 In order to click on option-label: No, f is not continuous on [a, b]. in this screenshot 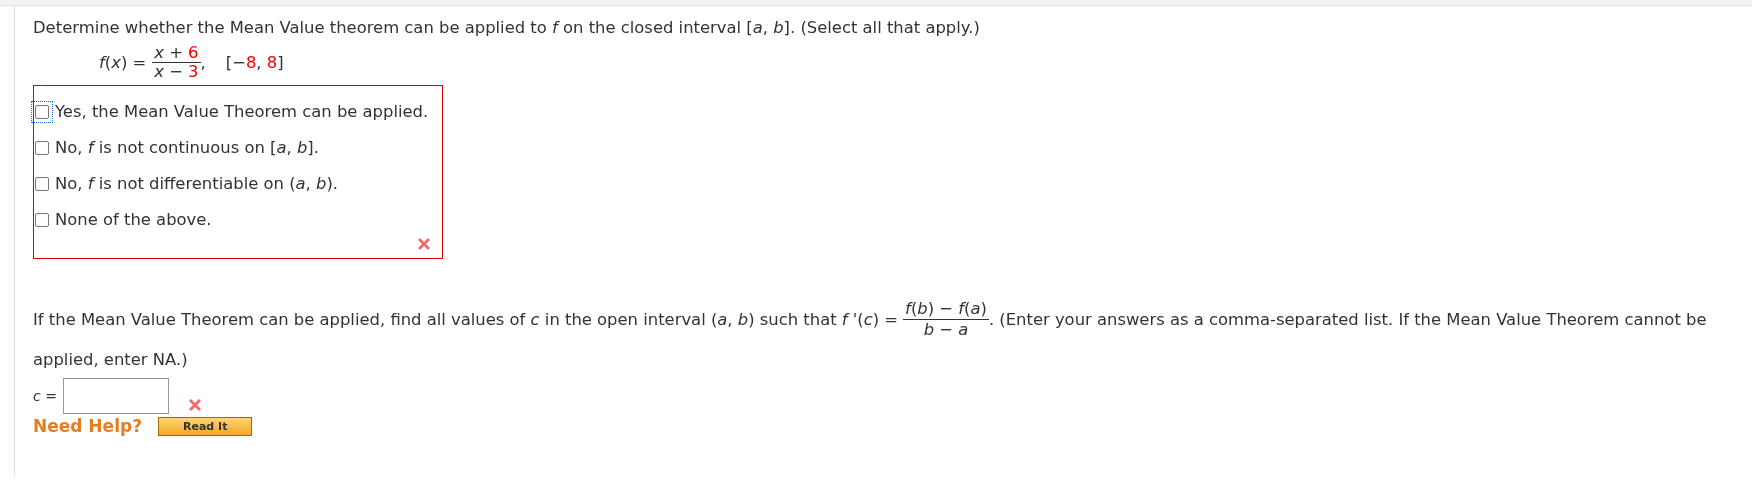, I will do `click(187, 148)`.